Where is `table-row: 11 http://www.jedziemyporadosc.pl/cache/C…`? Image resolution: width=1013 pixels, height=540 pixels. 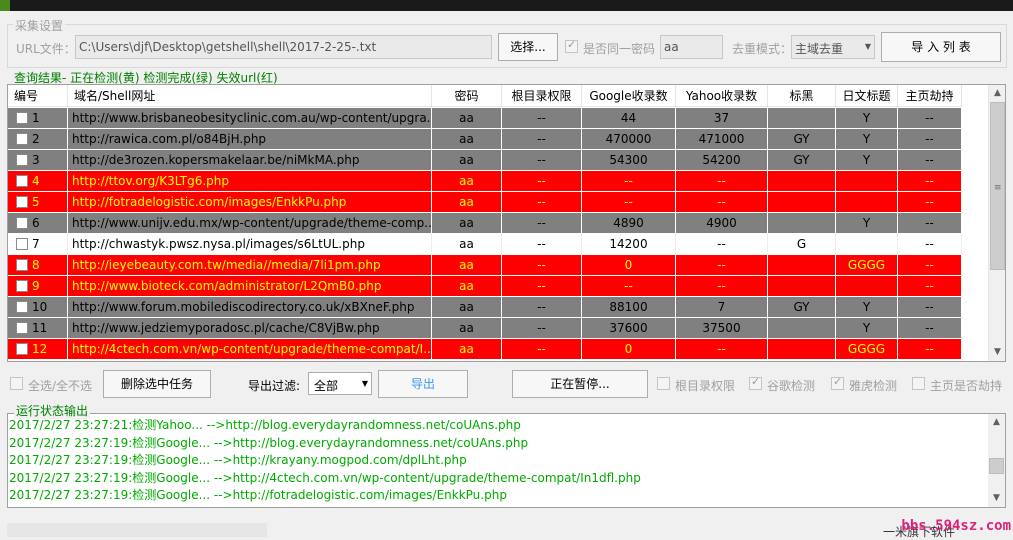 table-row: 11 http://www.jedziemyporadosc.pl/cache/C… is located at coordinates (485, 328).